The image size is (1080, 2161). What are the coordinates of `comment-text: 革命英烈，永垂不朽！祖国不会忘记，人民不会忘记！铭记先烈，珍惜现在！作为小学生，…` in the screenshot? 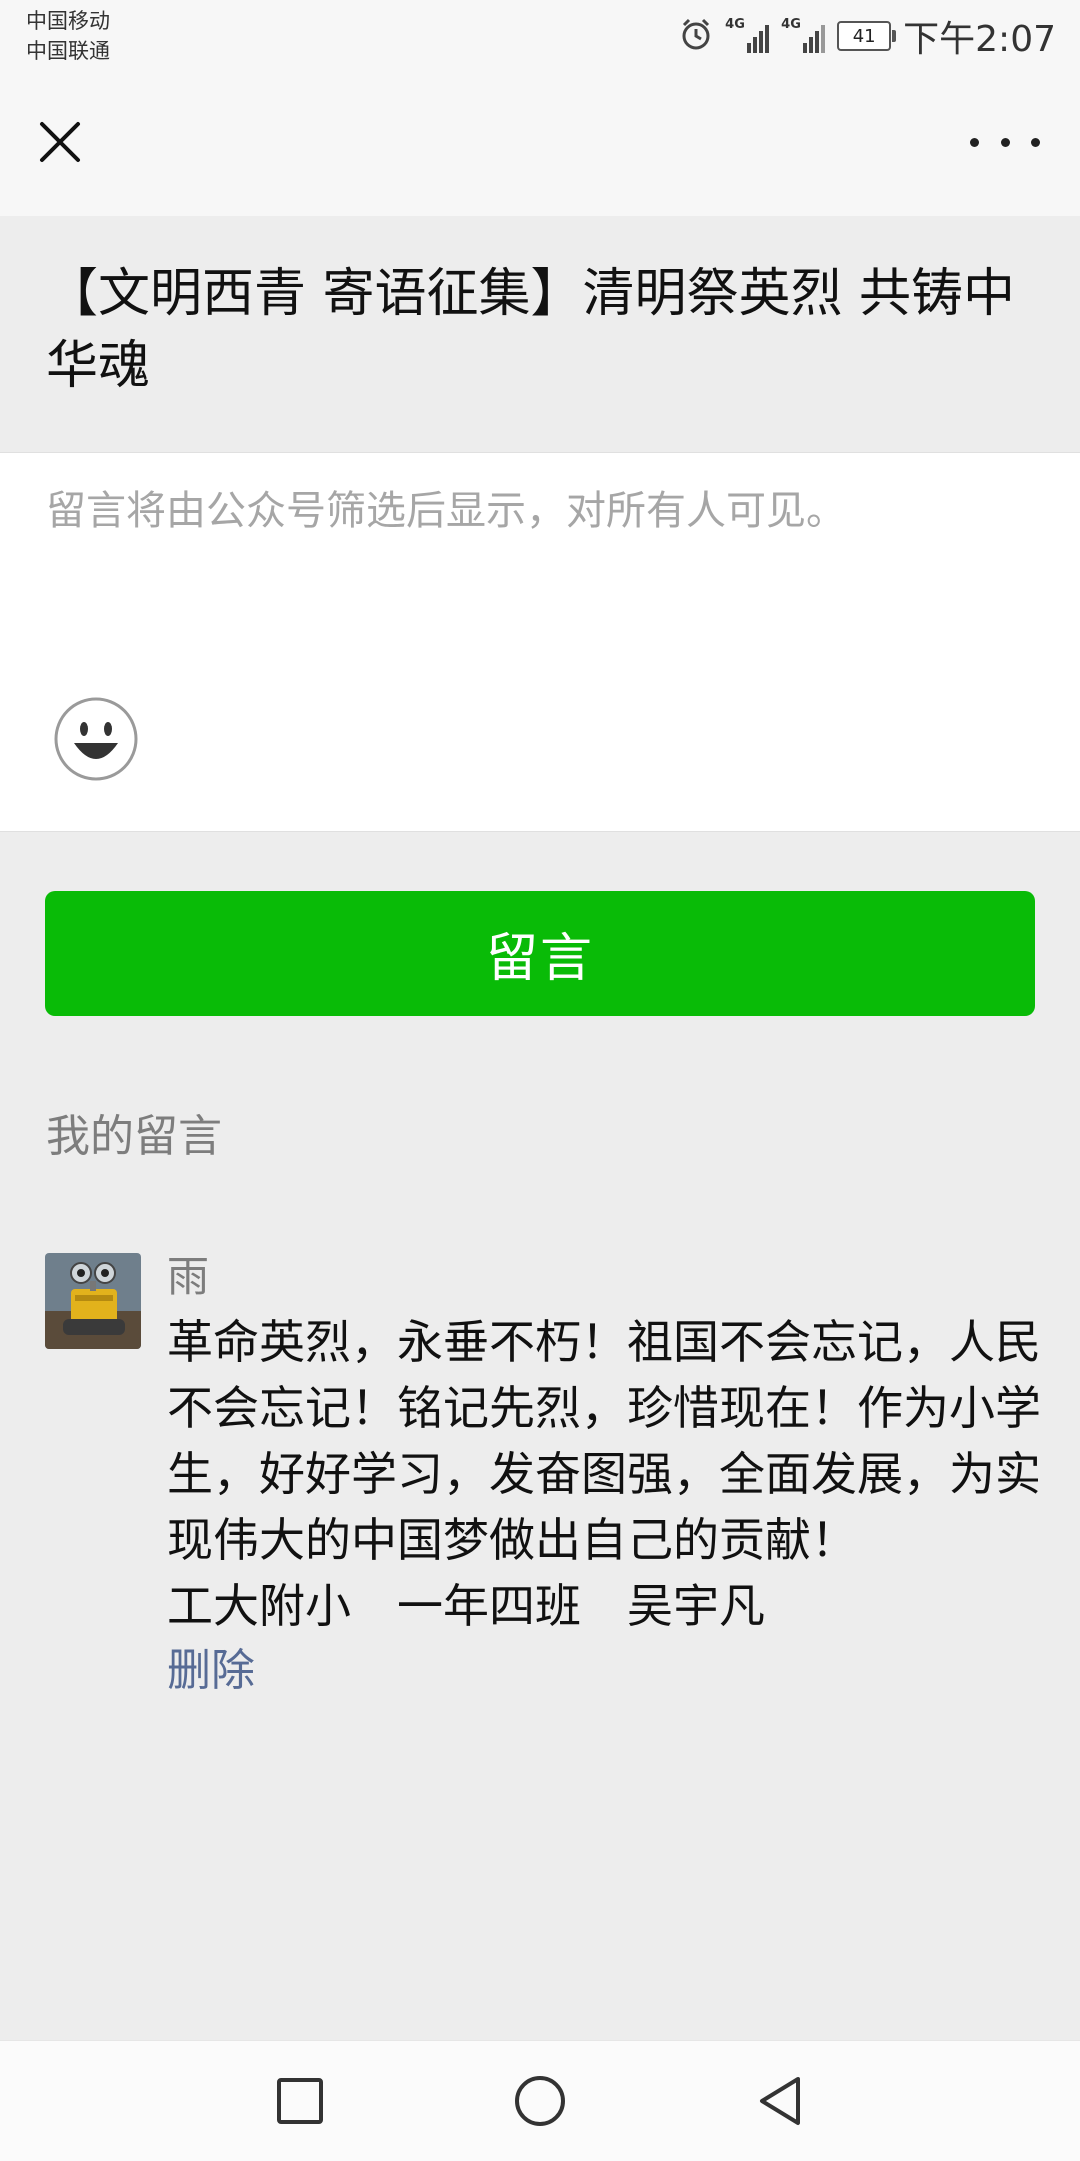 It's located at (604, 1474).